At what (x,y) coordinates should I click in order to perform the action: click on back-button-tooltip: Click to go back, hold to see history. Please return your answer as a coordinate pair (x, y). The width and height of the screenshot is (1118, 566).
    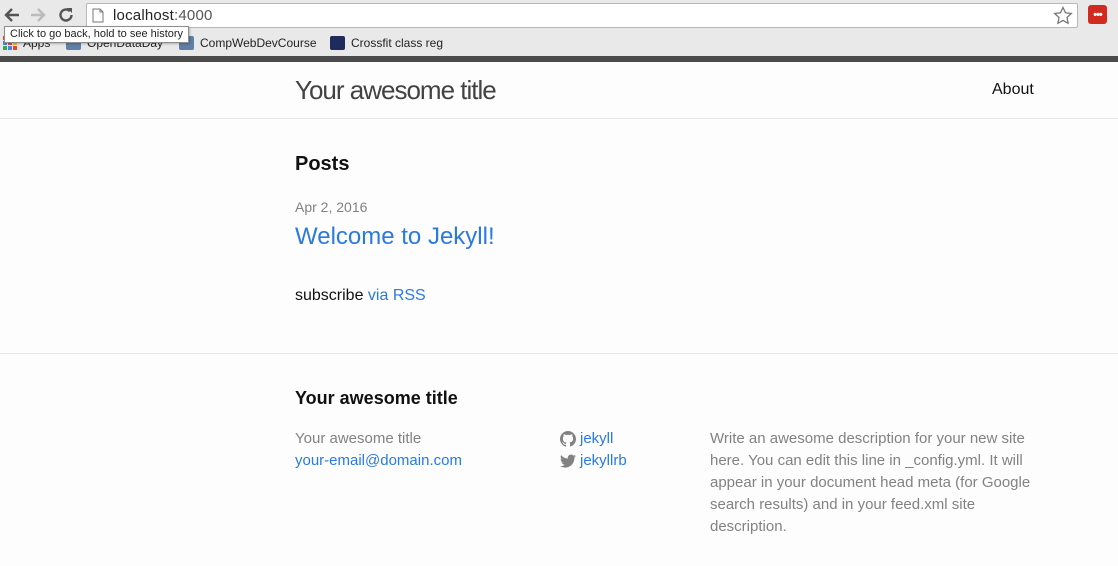
    Looking at the image, I should click on (97, 34).